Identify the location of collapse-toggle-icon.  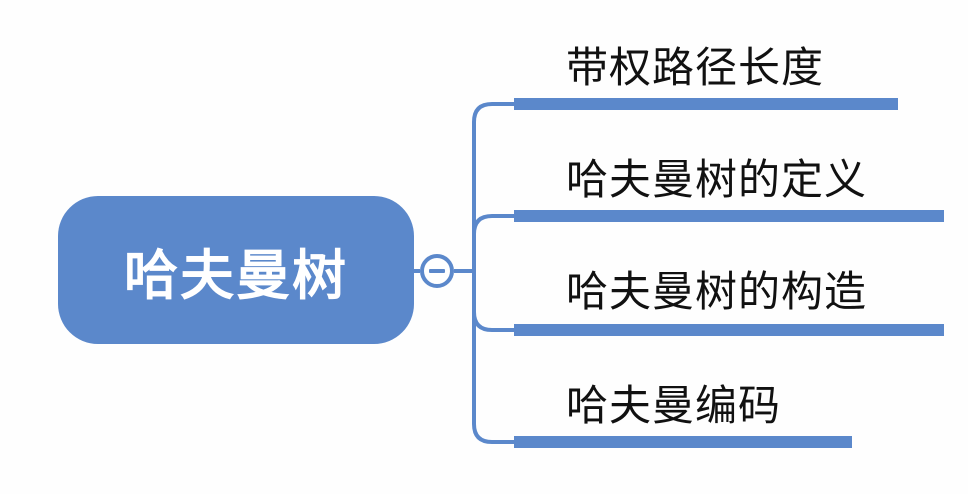
(437, 271).